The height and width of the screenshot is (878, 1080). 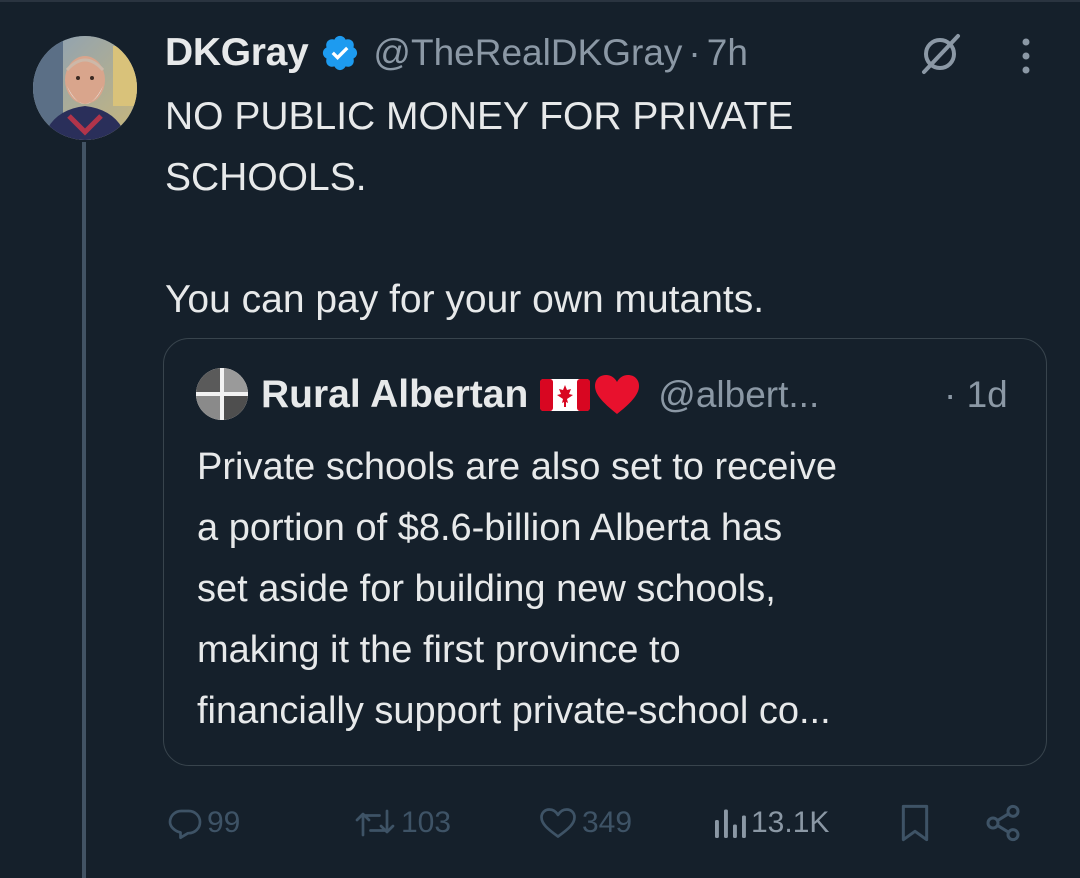 What do you see at coordinates (730, 823) in the screenshot?
I see `analytics-icon` at bounding box center [730, 823].